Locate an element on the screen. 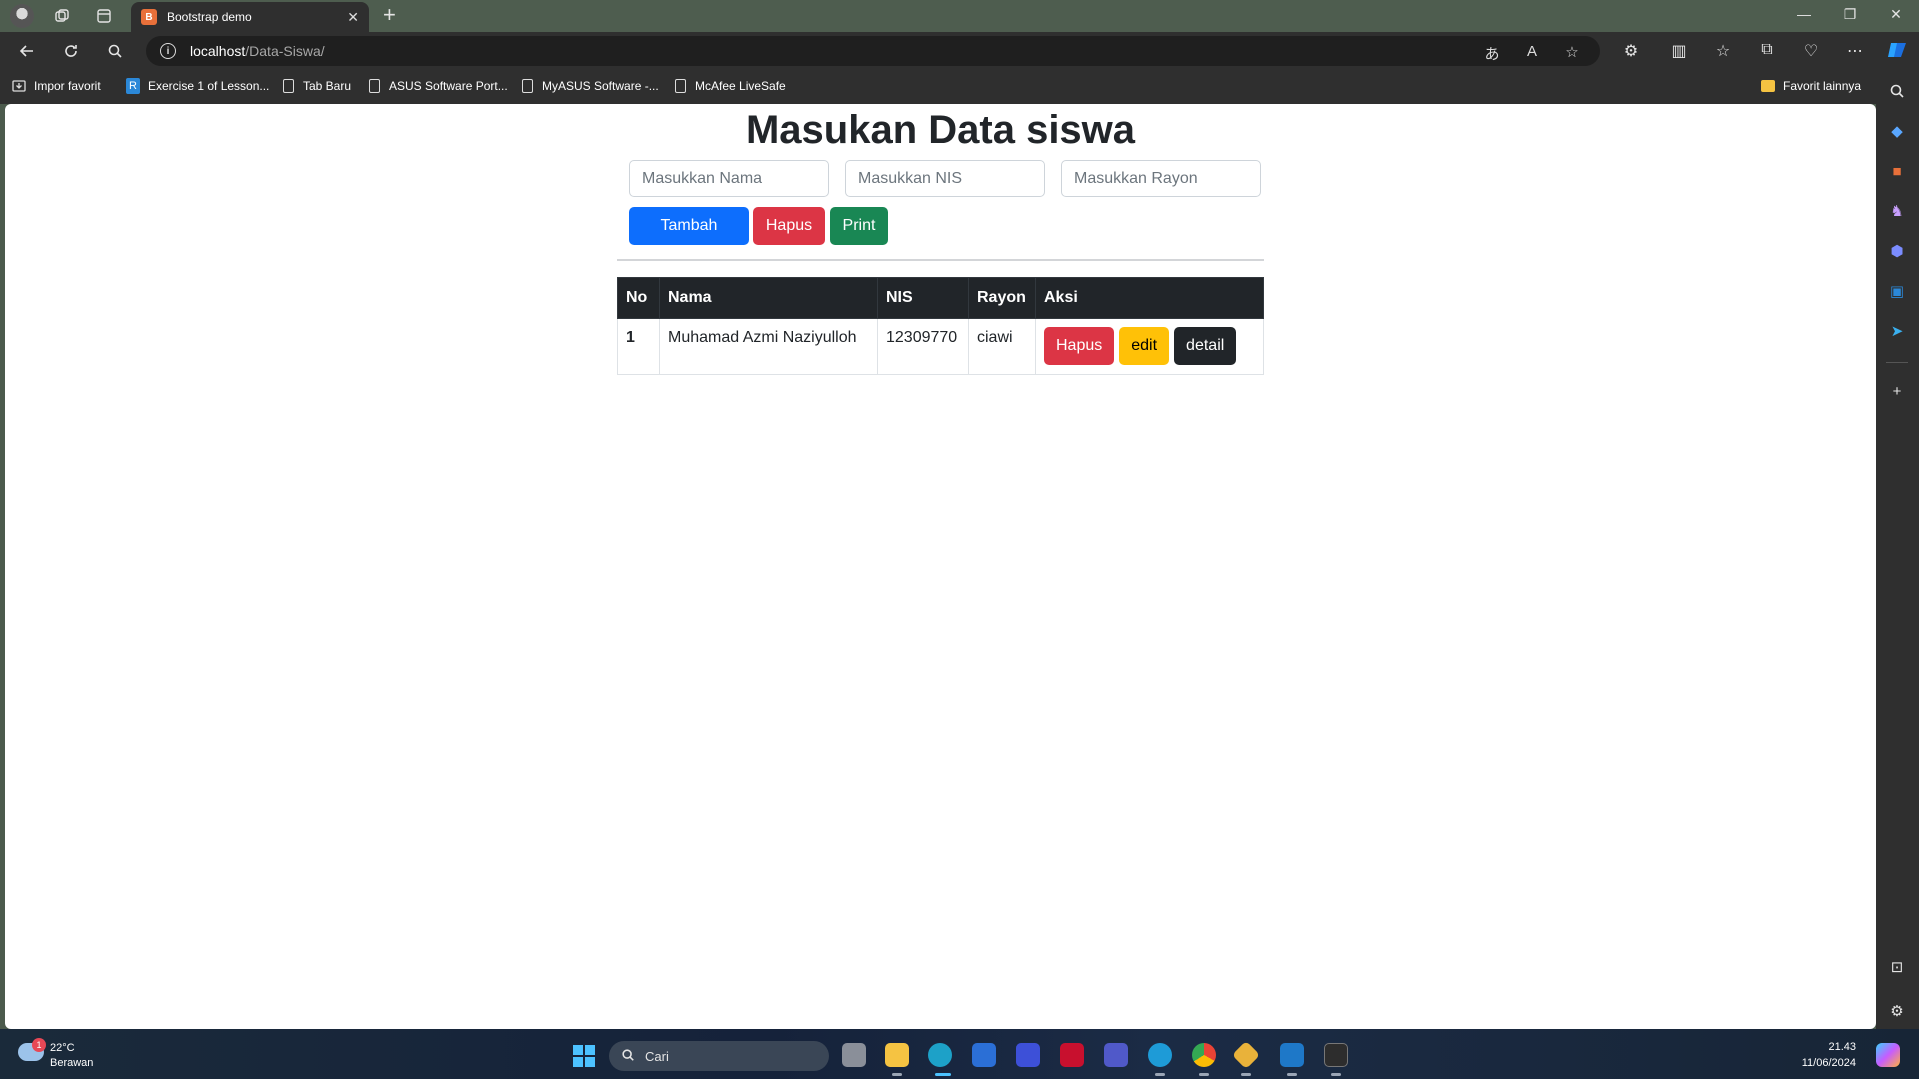 This screenshot has width=1919, height=1079. mcafee-icon is located at coordinates (1072, 1055).